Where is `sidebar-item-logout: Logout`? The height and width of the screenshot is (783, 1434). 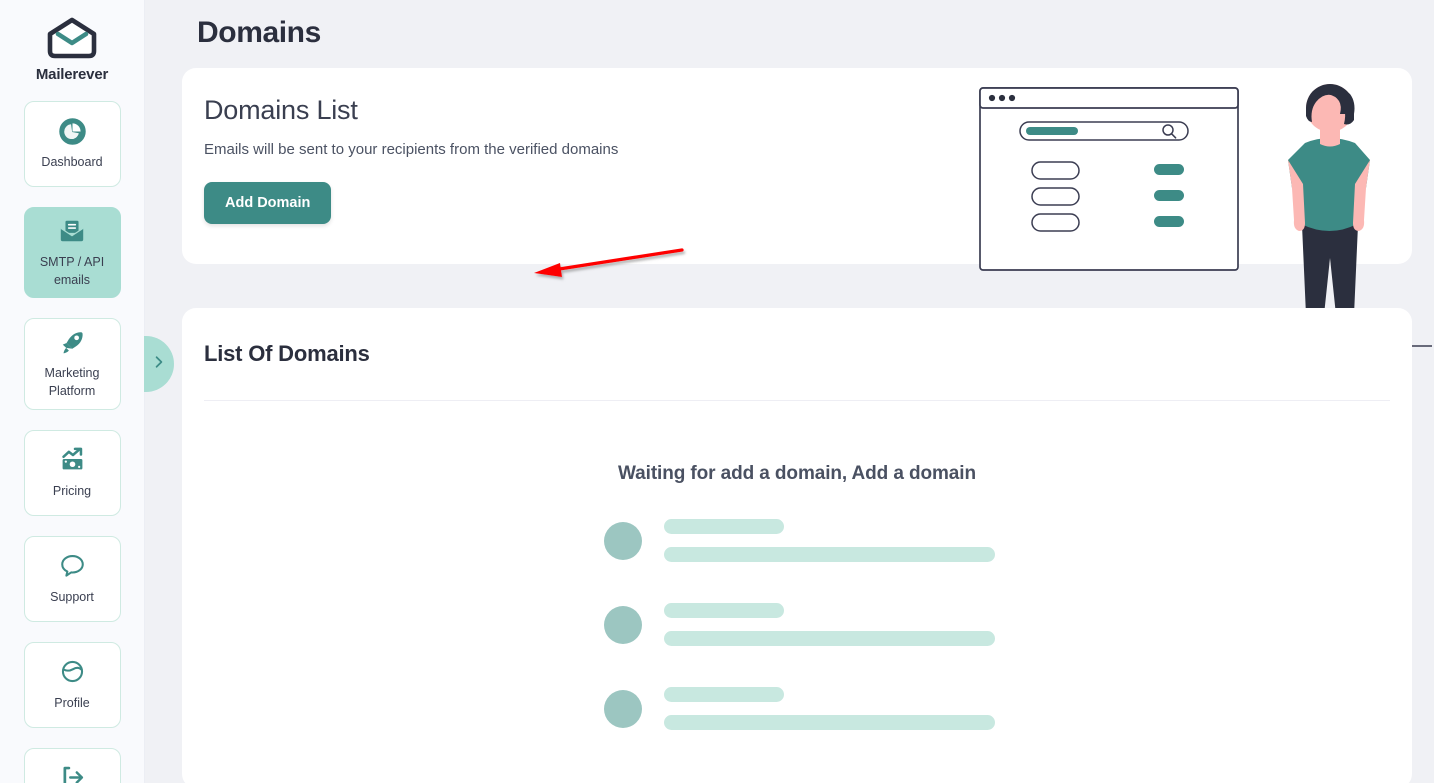
sidebar-item-logout: Logout is located at coordinates (72, 765).